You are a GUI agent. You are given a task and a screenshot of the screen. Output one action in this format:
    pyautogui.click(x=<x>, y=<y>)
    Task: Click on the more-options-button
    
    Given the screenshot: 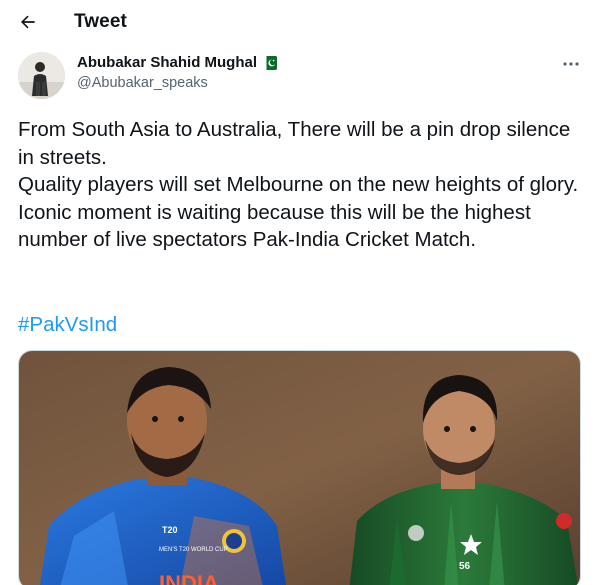 What is the action you would take?
    pyautogui.click(x=571, y=64)
    